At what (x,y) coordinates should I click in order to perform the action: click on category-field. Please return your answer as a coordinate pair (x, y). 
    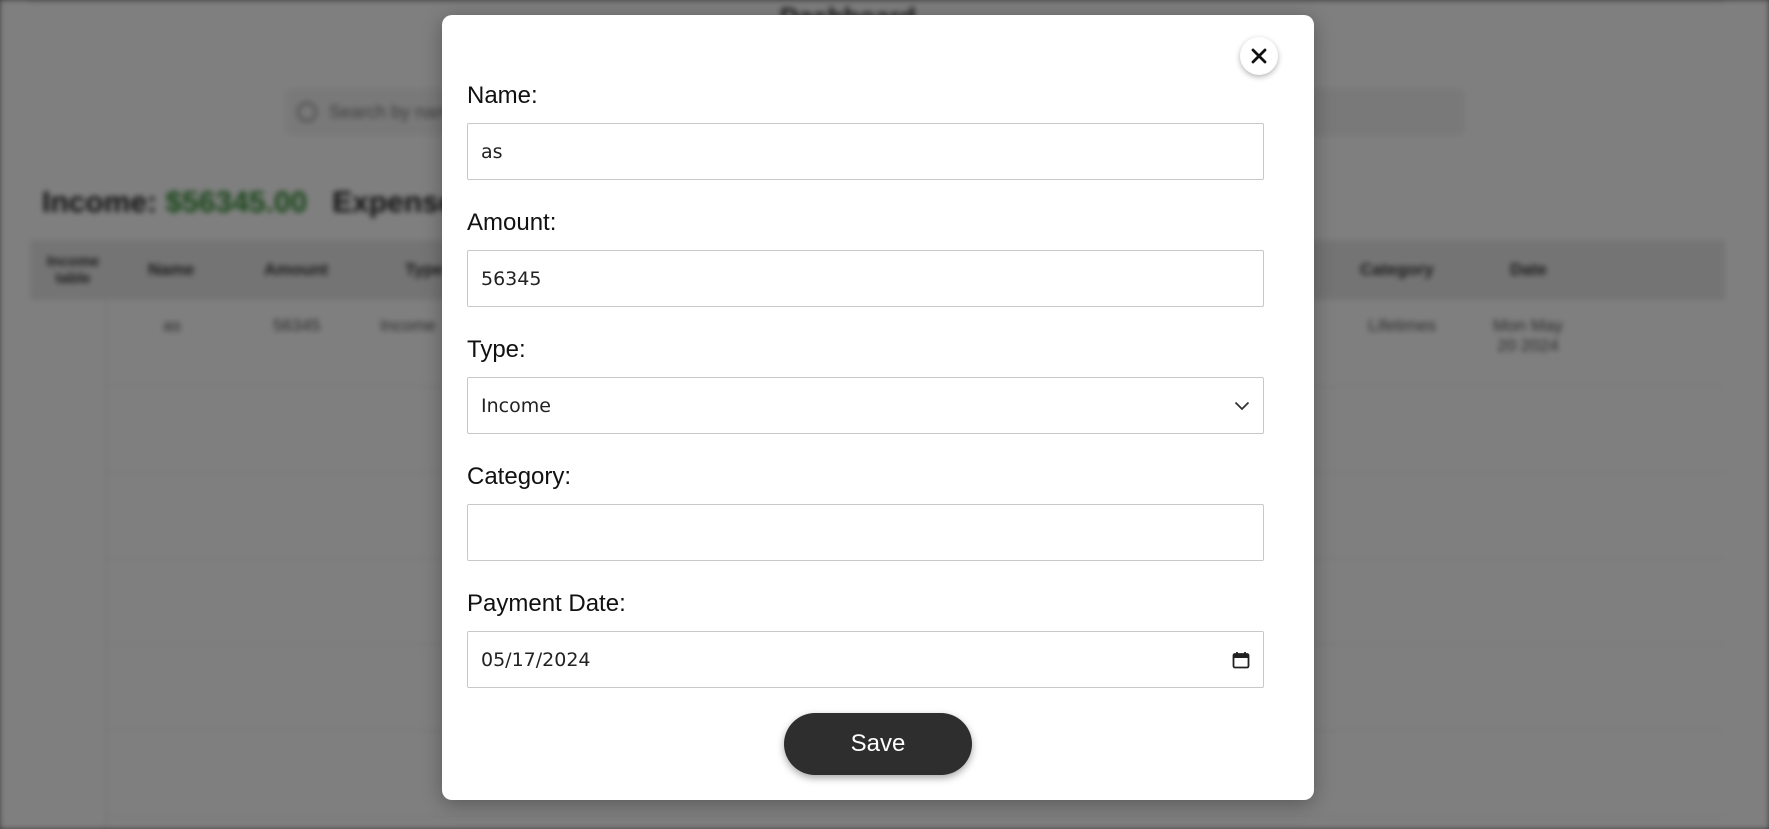
    Looking at the image, I should click on (865, 532).